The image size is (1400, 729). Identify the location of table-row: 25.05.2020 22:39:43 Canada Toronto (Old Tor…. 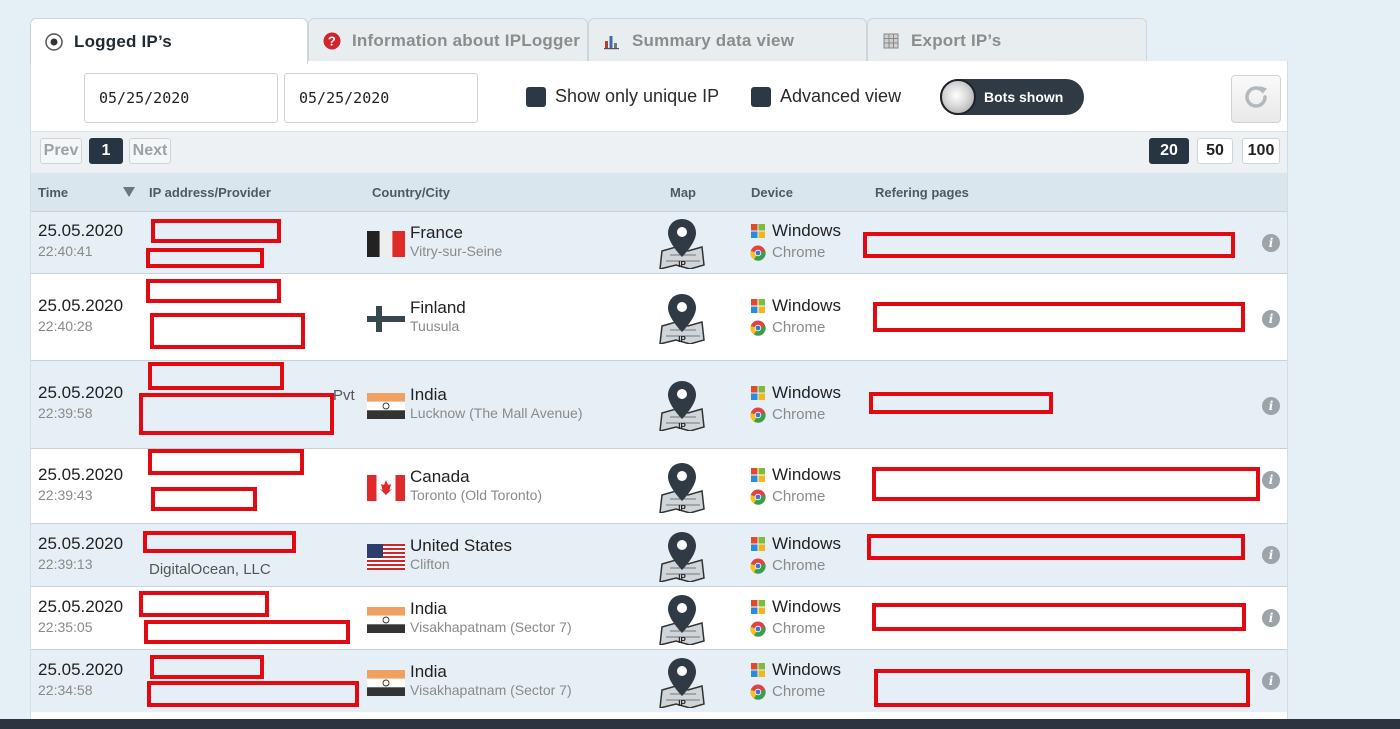
(659, 485).